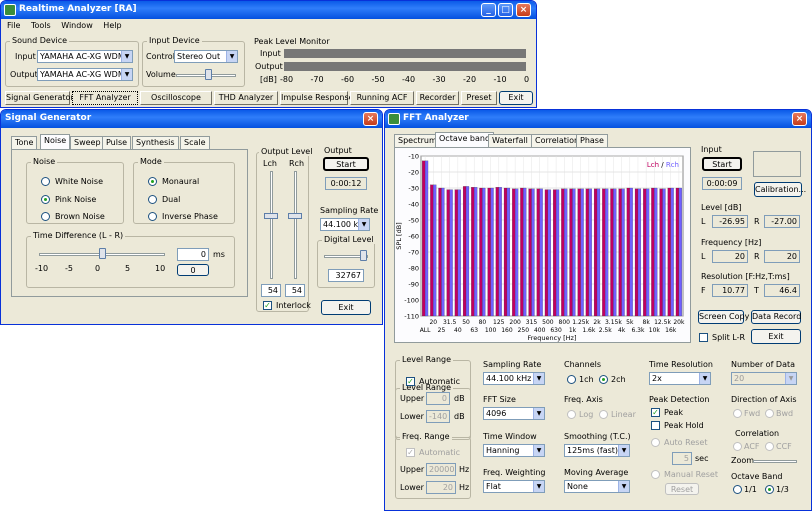  What do you see at coordinates (345, 224) in the screenshot?
I see `siggen-sampling-select: 44.100 kHz ▼` at bounding box center [345, 224].